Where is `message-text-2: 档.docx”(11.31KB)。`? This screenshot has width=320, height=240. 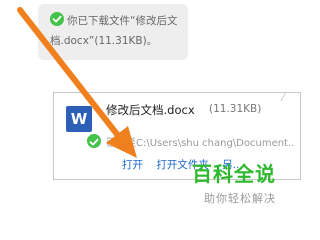
message-text-2: 档.docx”(11.31KB)。 is located at coordinates (104, 41).